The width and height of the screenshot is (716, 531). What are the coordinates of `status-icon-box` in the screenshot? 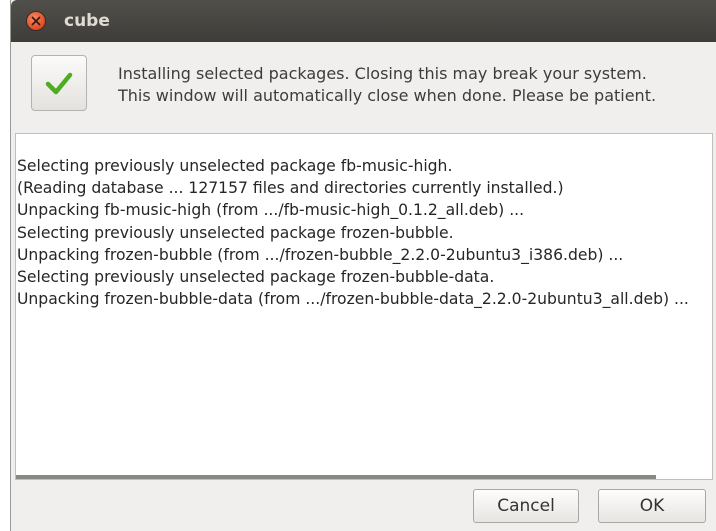 It's located at (59, 83).